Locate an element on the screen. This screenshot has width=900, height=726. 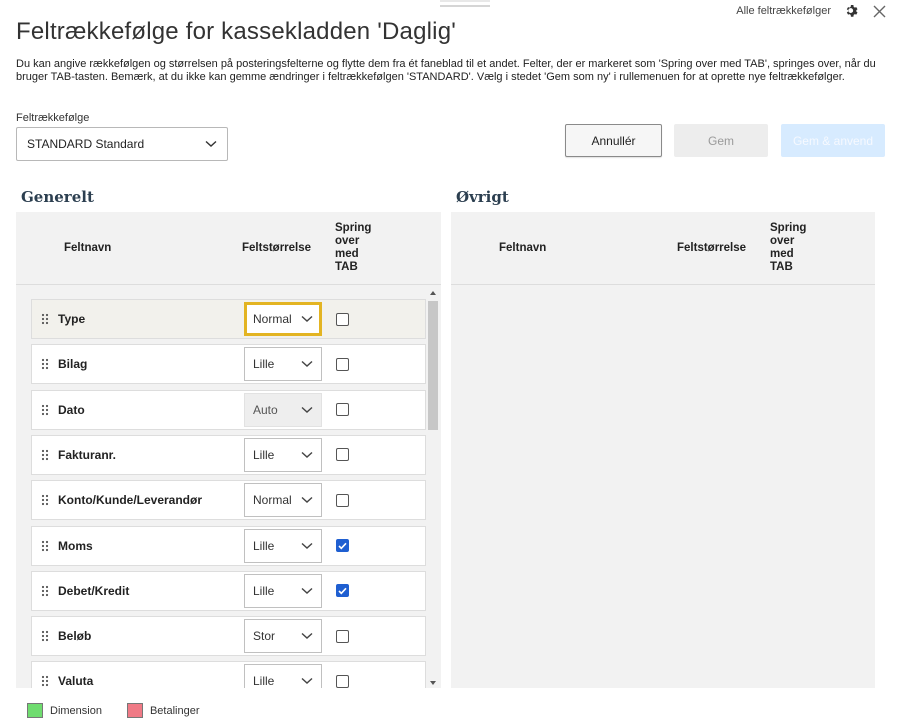
field-name: Fakturanr. is located at coordinates (87, 454).